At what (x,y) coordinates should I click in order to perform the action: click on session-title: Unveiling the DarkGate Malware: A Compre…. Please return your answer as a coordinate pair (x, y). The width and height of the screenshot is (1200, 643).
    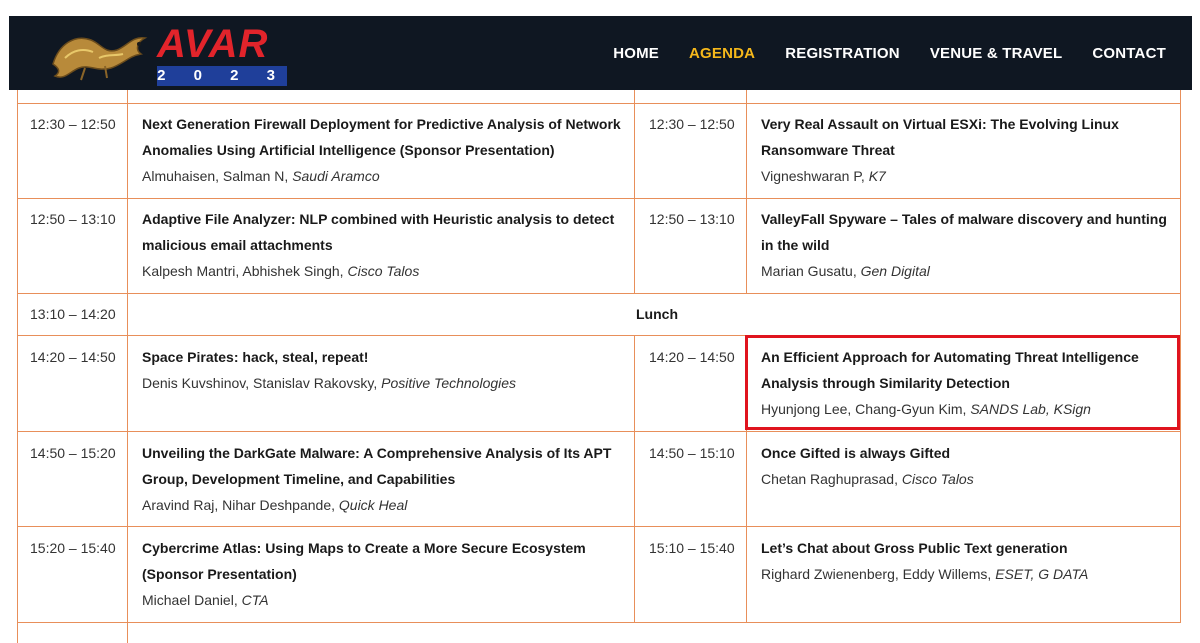
    Looking at the image, I should click on (382, 466).